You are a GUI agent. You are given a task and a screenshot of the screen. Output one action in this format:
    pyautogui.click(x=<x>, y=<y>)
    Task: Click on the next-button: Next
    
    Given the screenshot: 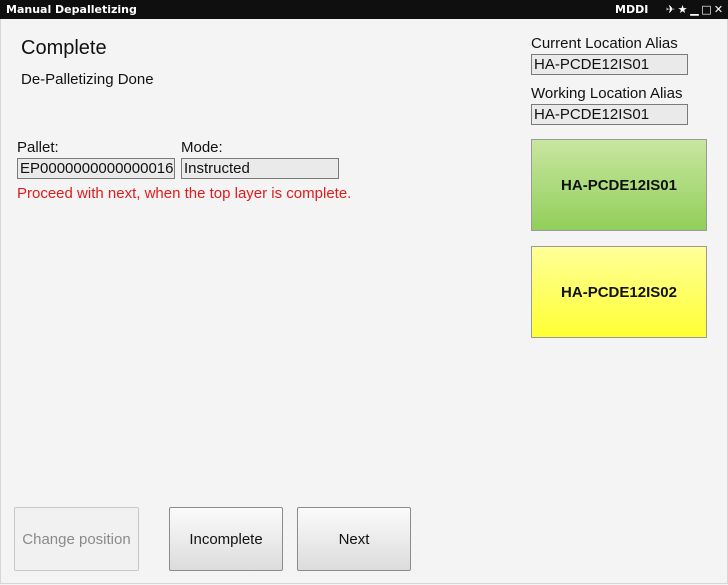 What is the action you would take?
    pyautogui.click(x=354, y=539)
    